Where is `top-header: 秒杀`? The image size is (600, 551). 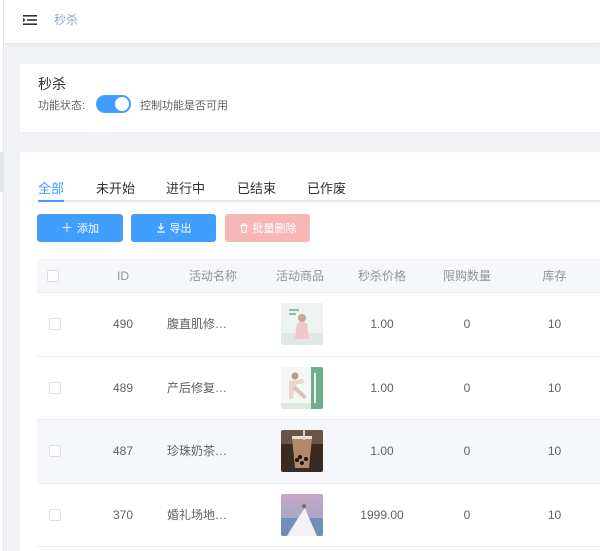 top-header: 秒杀 is located at coordinates (302, 22).